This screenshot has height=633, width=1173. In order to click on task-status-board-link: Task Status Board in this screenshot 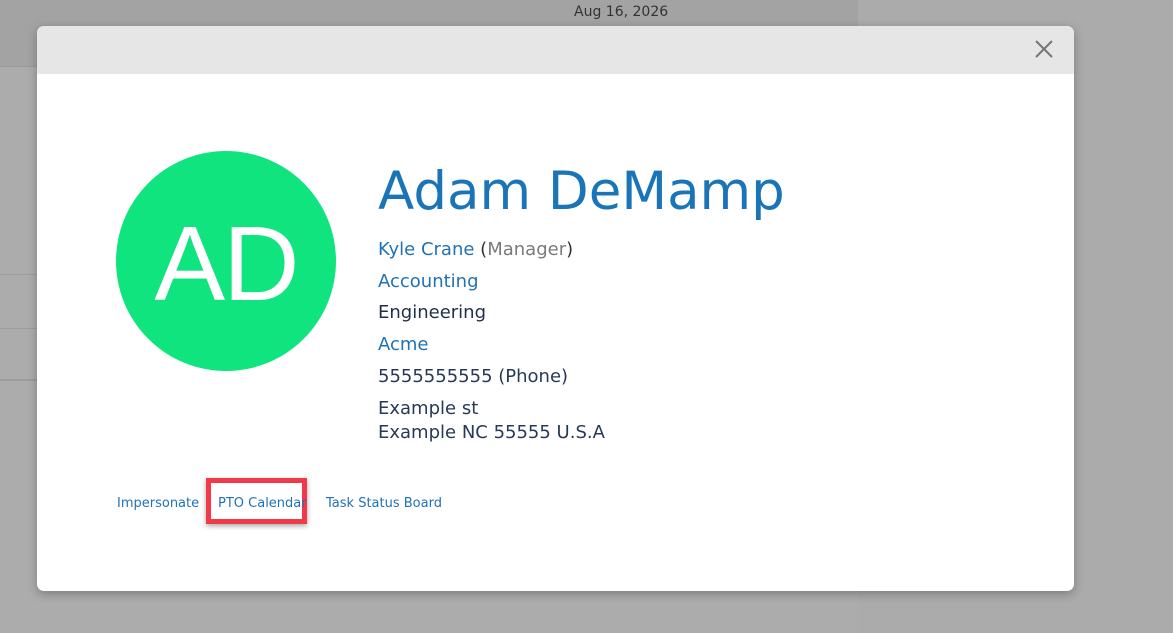, I will do `click(384, 503)`.